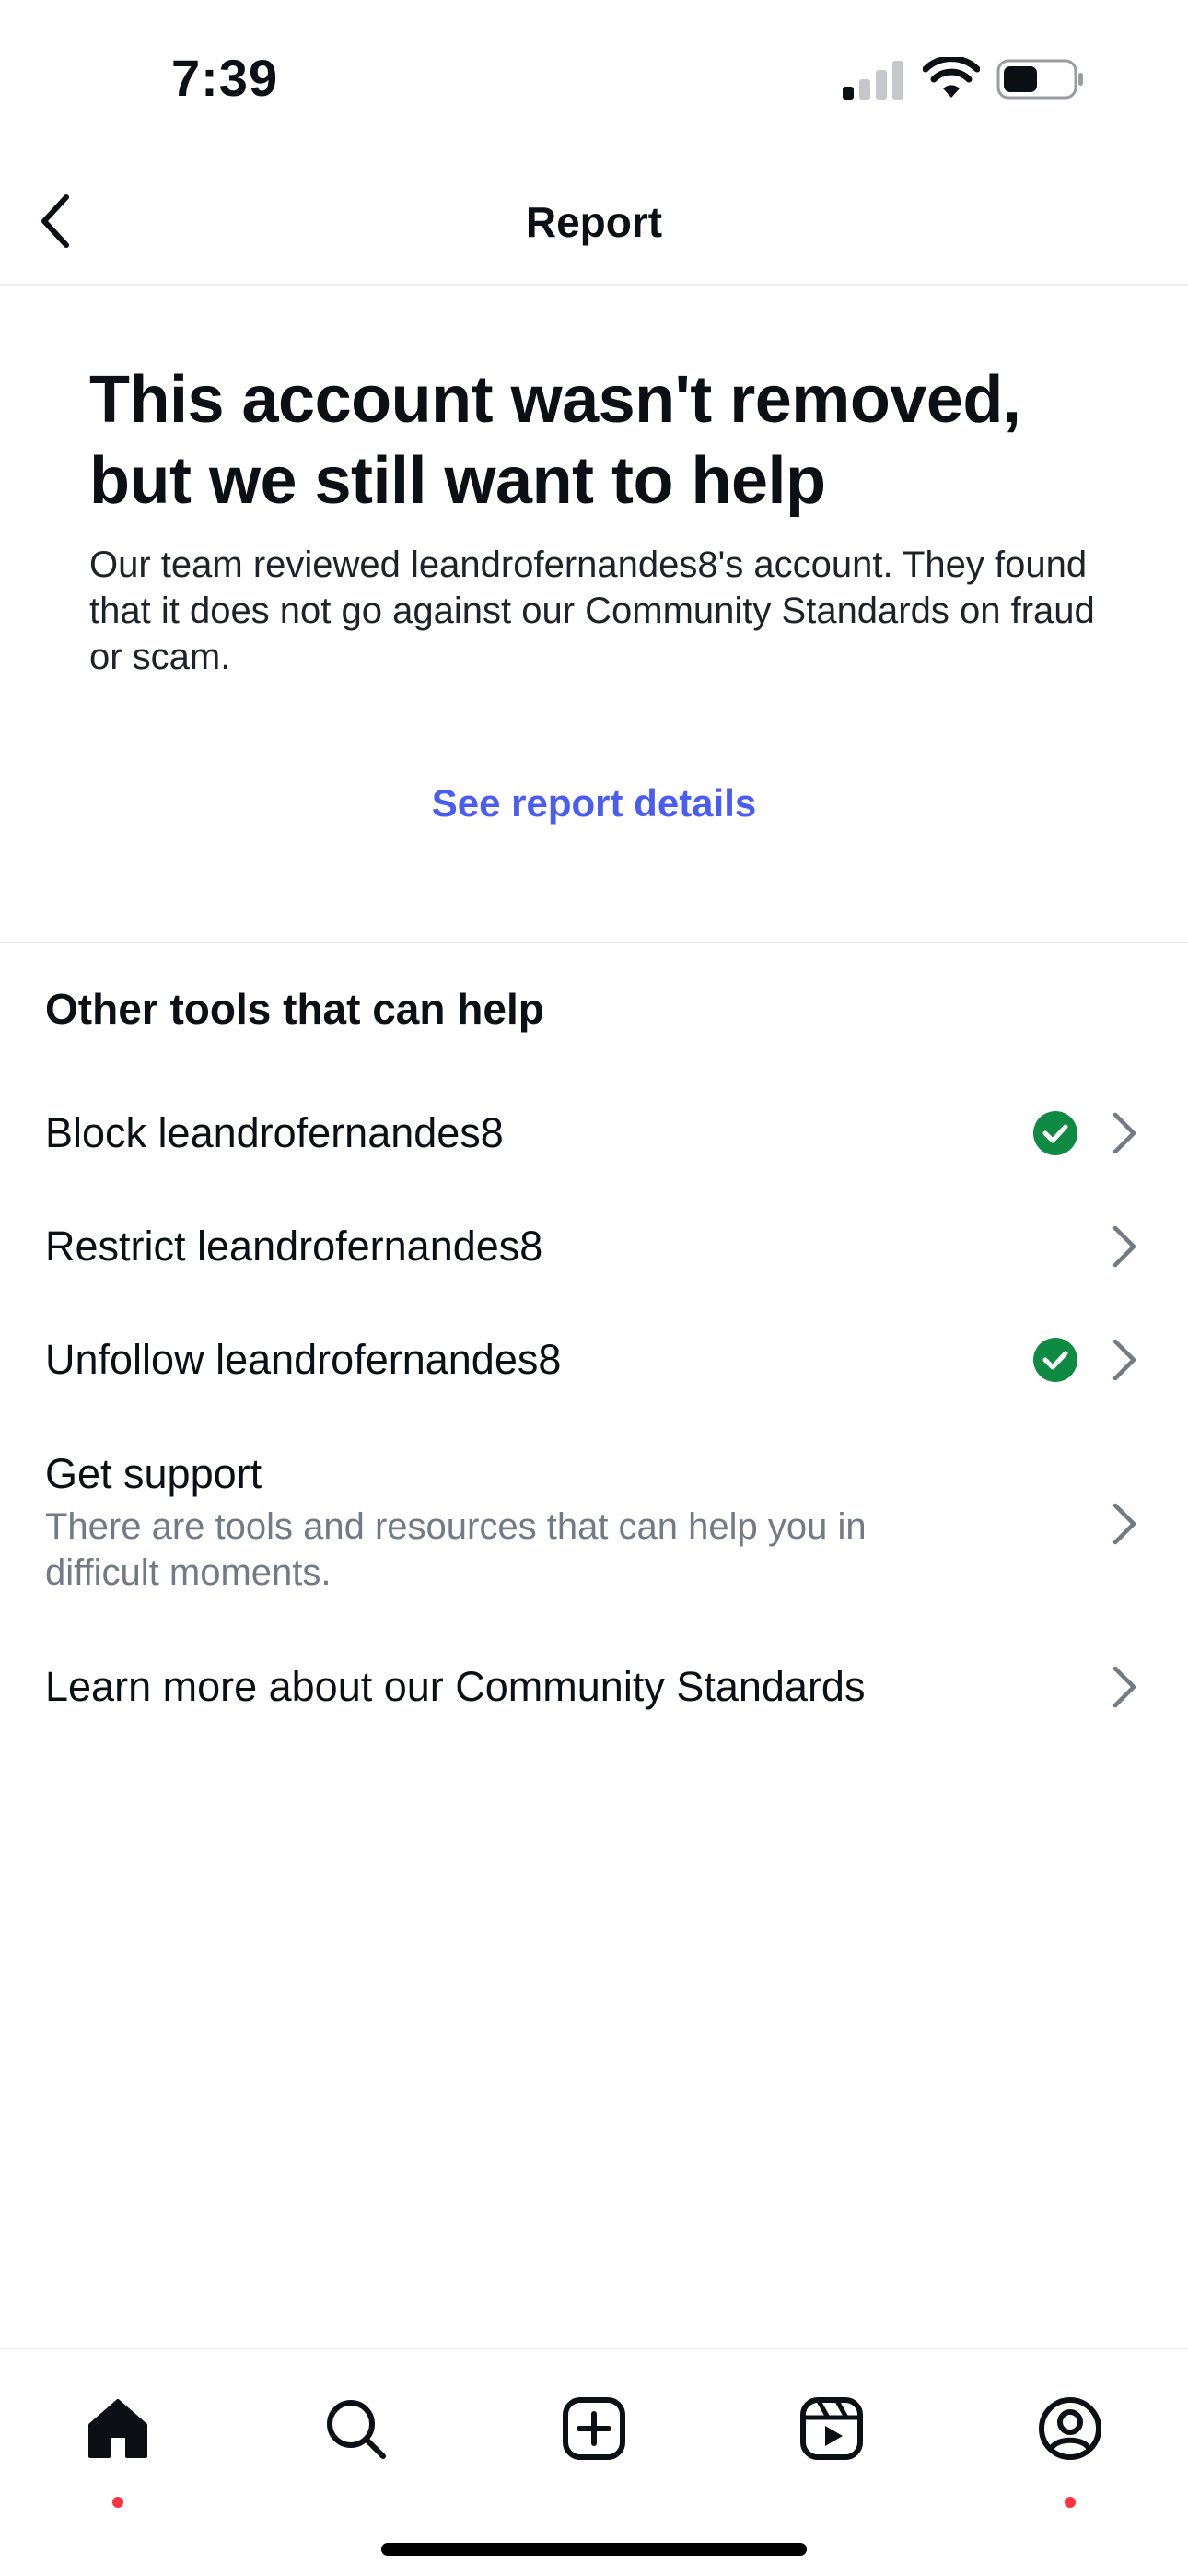 The height and width of the screenshot is (2576, 1188). What do you see at coordinates (594, 1133) in the screenshot?
I see `block-user-row: Block leandrofernandes8` at bounding box center [594, 1133].